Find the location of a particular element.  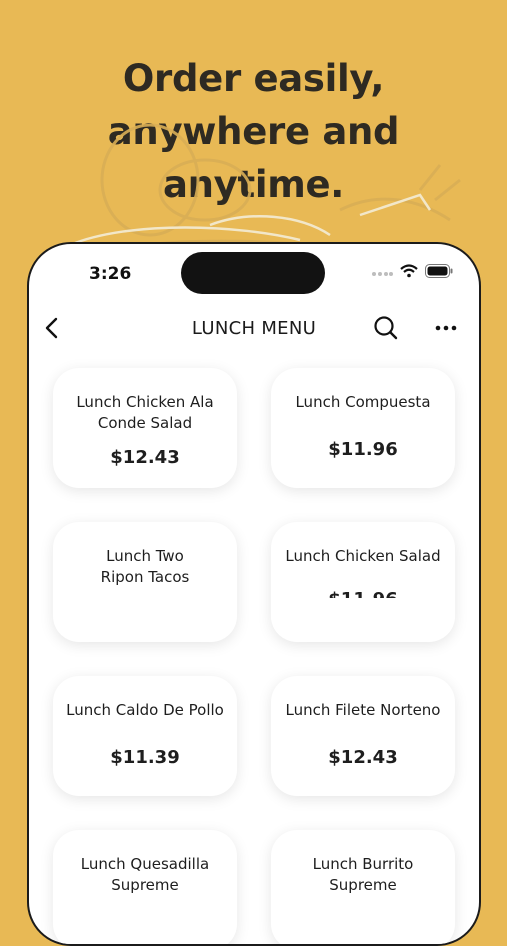

headline-line-1: Order easily, is located at coordinates (253, 78).